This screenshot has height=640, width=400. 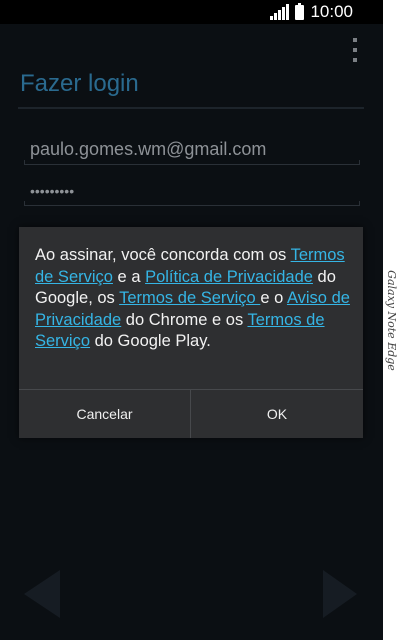 I want to click on email-field: paulo.gomes.wm@gmail.com, so click(x=192, y=149).